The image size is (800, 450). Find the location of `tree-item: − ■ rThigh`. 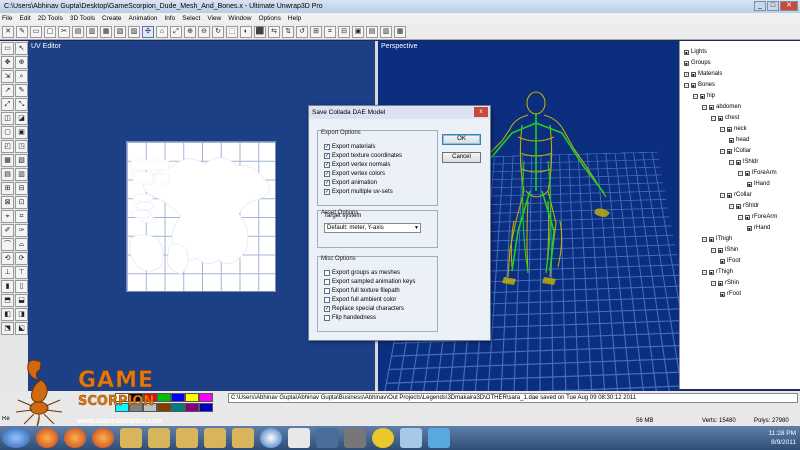

tree-item: − ■ rThigh is located at coordinates (717, 272).